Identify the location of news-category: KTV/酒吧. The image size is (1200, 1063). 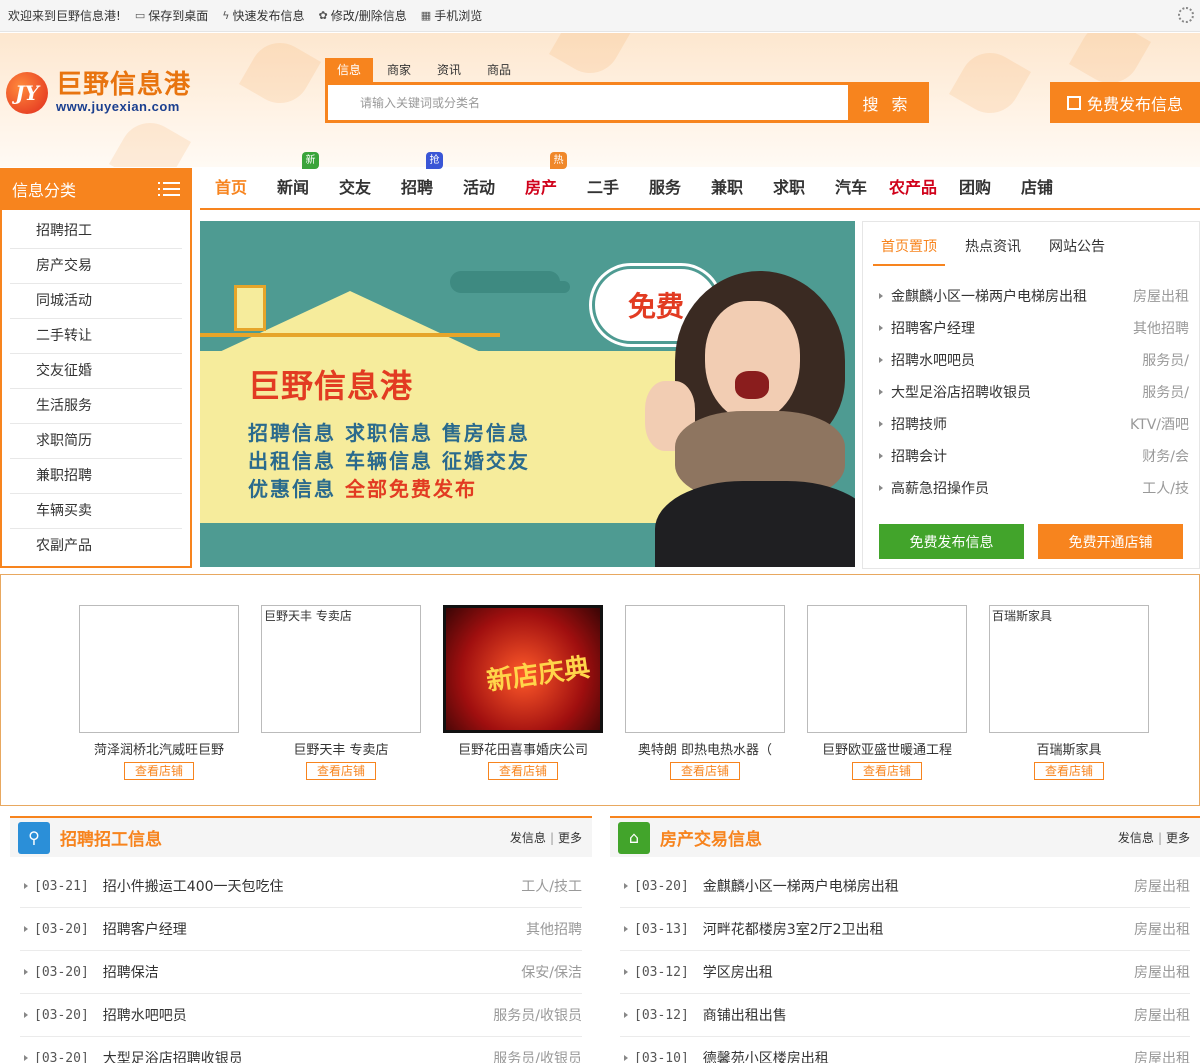
(1159, 425).